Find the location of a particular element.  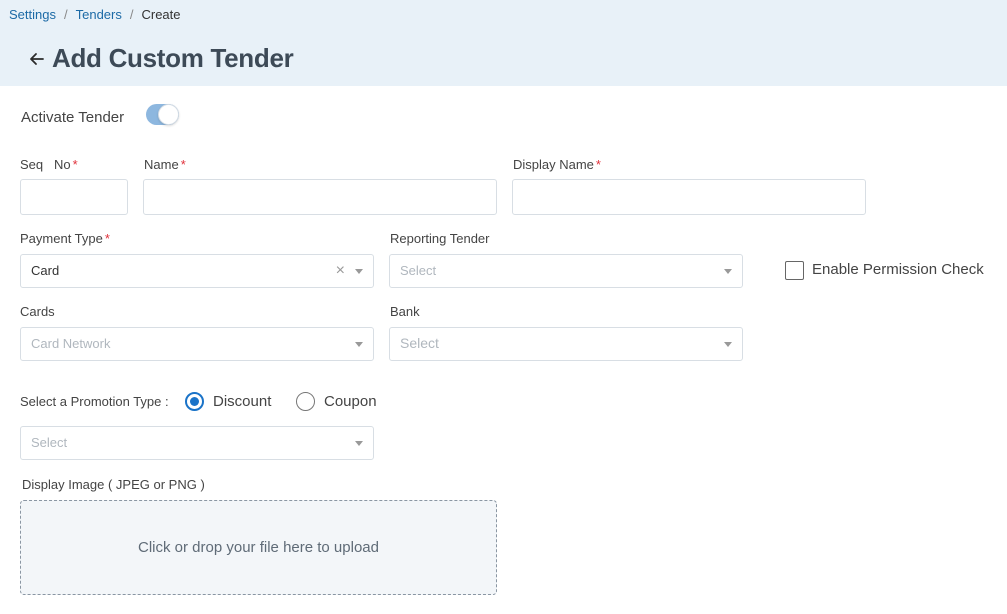

display-name-label: Display Name * is located at coordinates (557, 164).